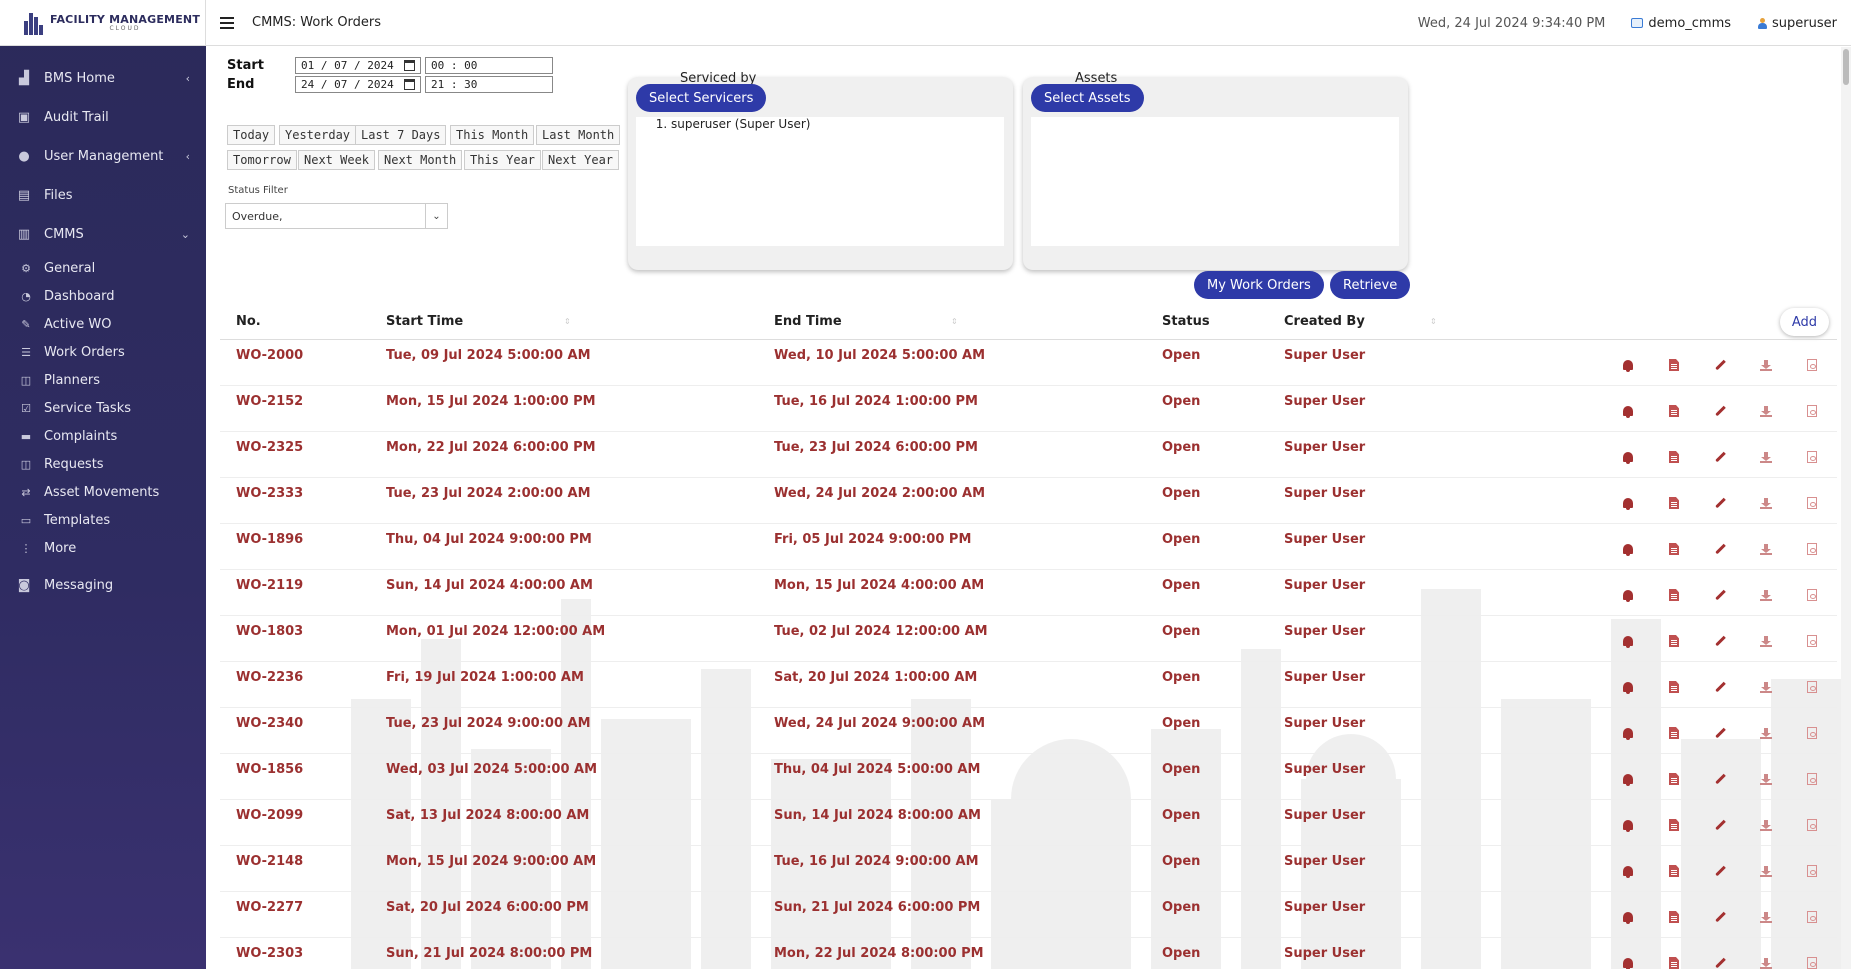 The image size is (1851, 969). Describe the element at coordinates (1846, 508) in the screenshot. I see `scrollbar` at that location.